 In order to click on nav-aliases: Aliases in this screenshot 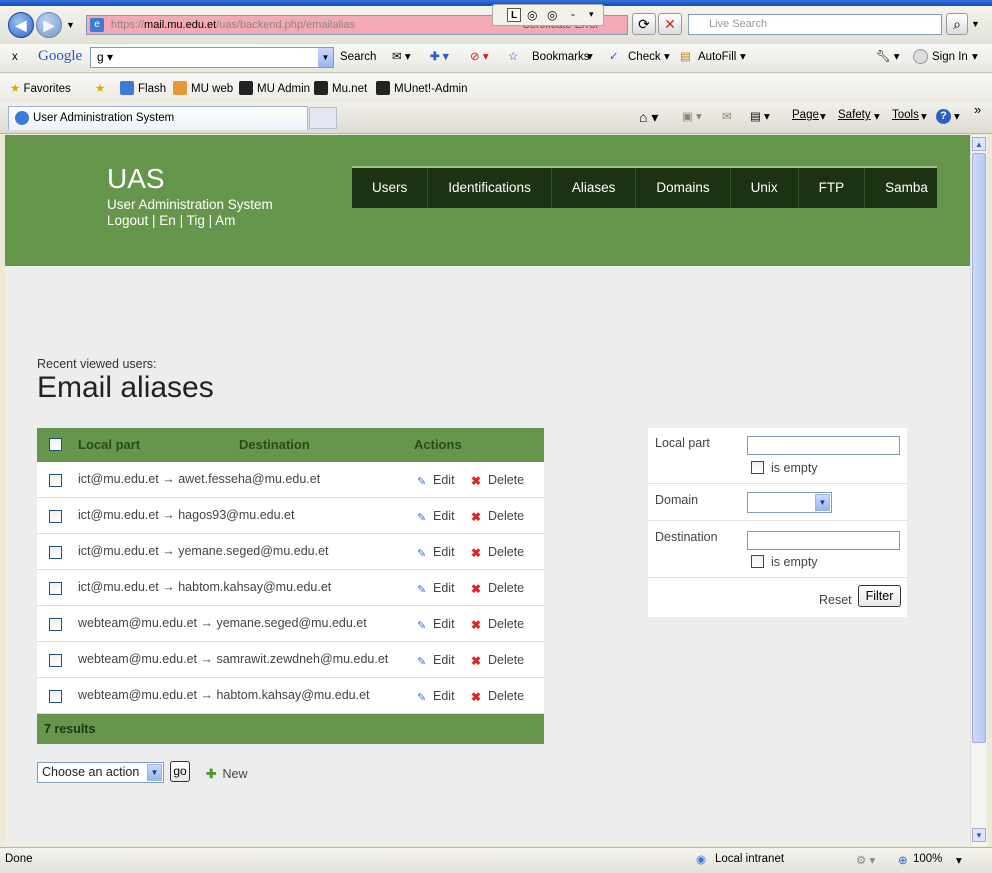, I will do `click(594, 188)`.